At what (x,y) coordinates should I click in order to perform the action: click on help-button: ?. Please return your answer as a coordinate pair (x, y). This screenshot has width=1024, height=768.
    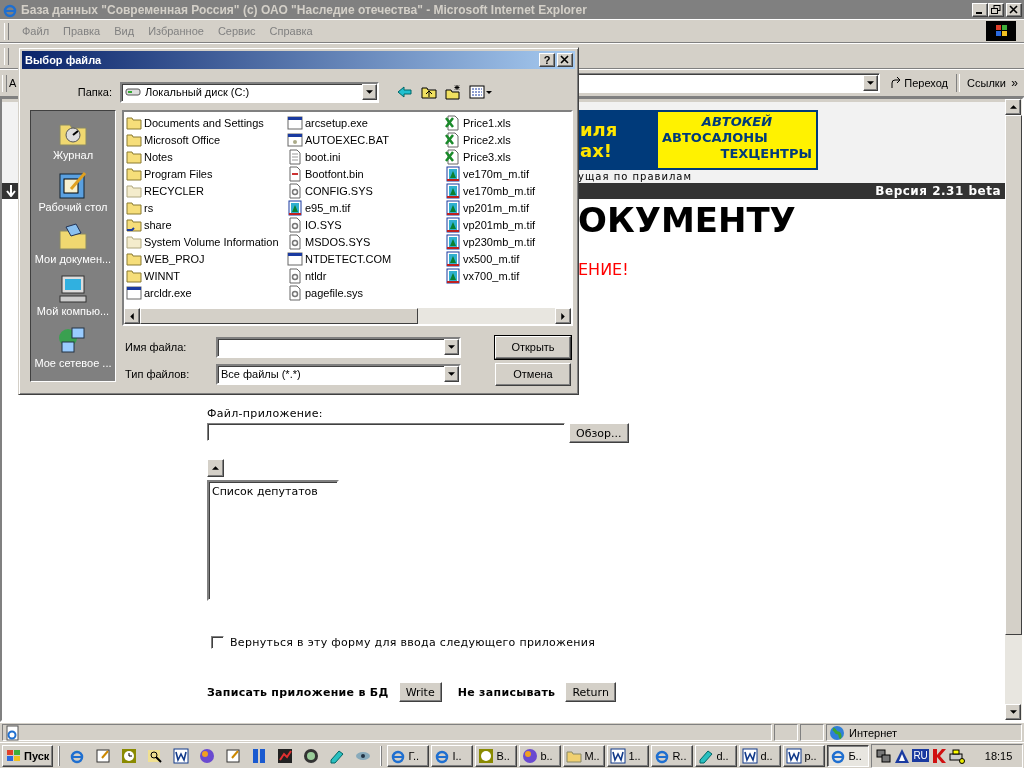
    Looking at the image, I should click on (547, 60).